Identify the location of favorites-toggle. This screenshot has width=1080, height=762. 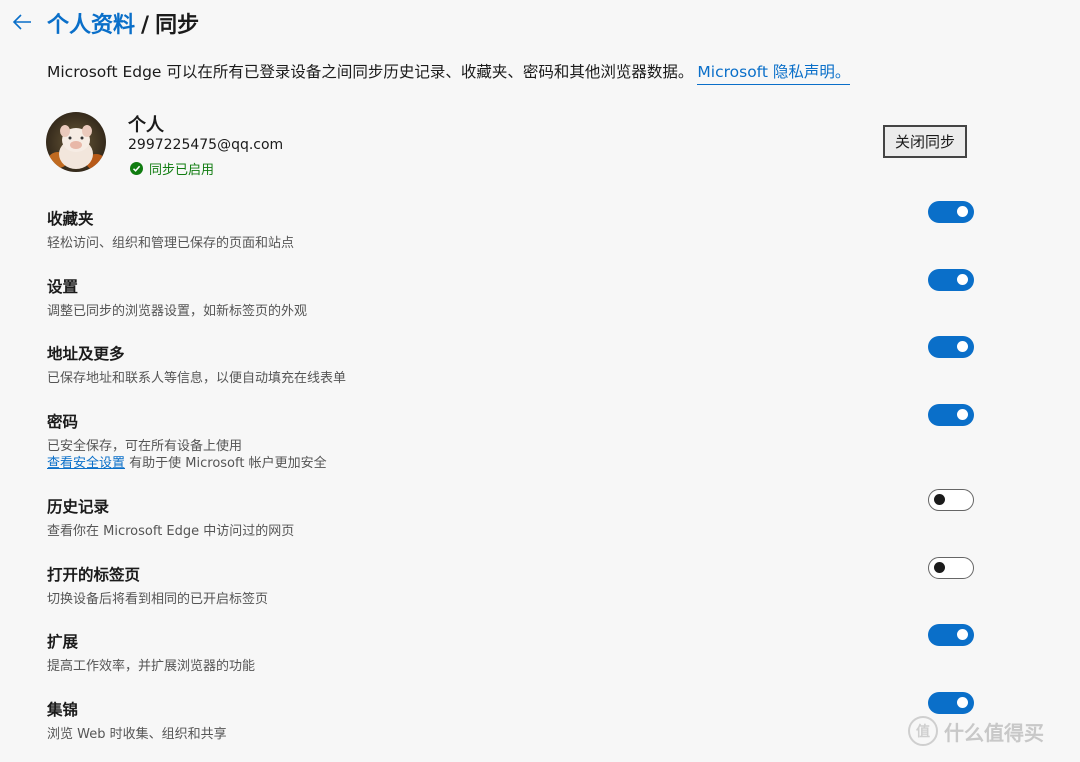
(951, 212).